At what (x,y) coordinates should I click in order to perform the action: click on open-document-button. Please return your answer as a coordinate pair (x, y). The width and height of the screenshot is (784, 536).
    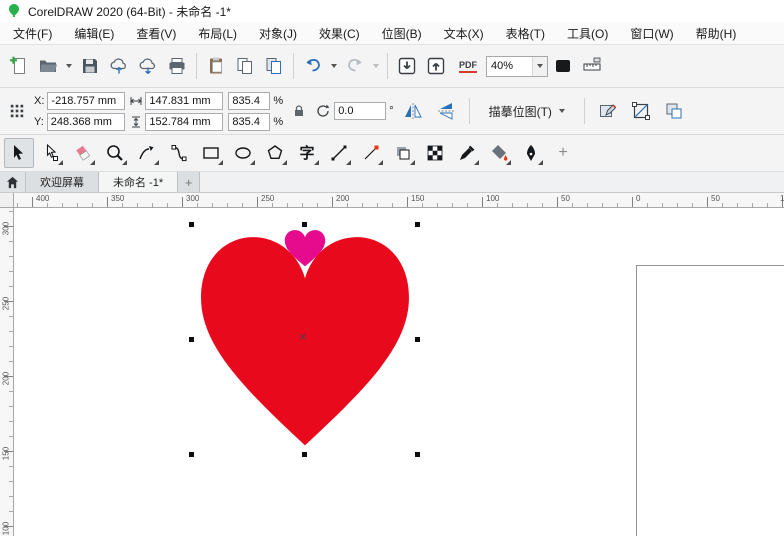
    Looking at the image, I should click on (48, 66).